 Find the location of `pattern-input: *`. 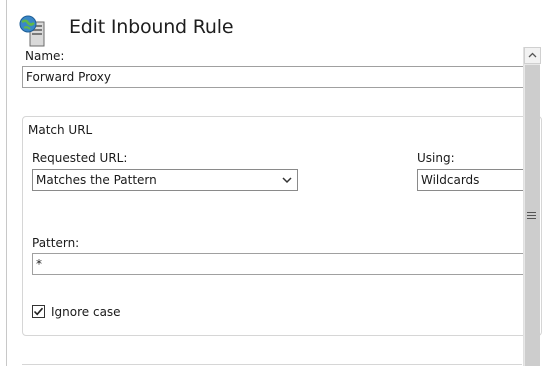

pattern-input: * is located at coordinates (281, 264).